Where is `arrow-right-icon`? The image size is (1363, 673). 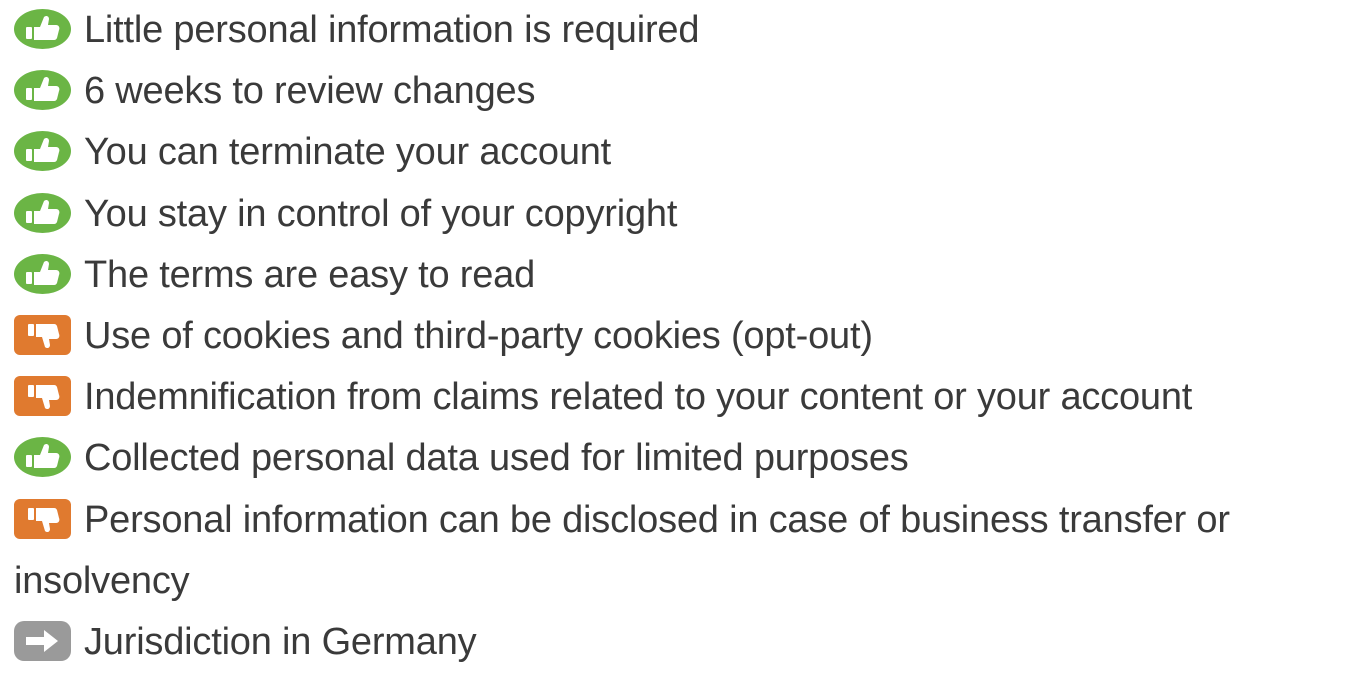 arrow-right-icon is located at coordinates (42, 641).